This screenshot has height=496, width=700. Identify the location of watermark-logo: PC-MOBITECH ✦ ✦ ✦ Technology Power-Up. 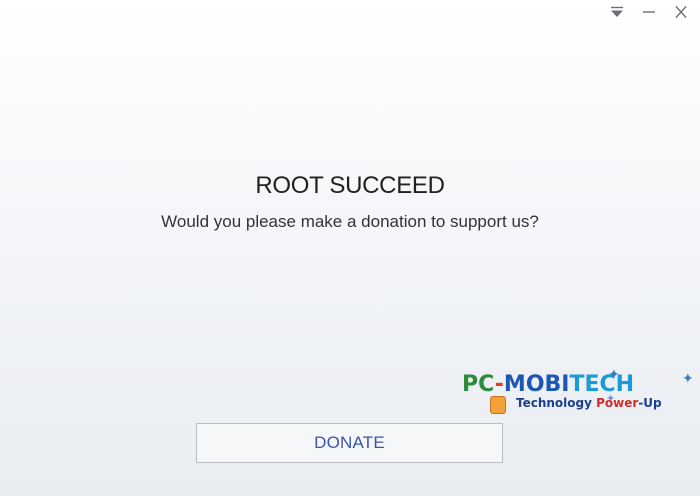
(578, 391).